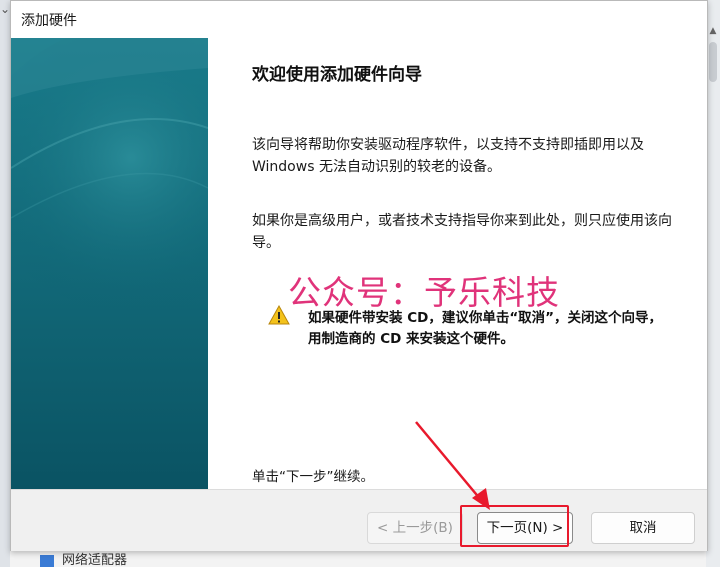  I want to click on next-button-highlight-box, so click(514, 526).